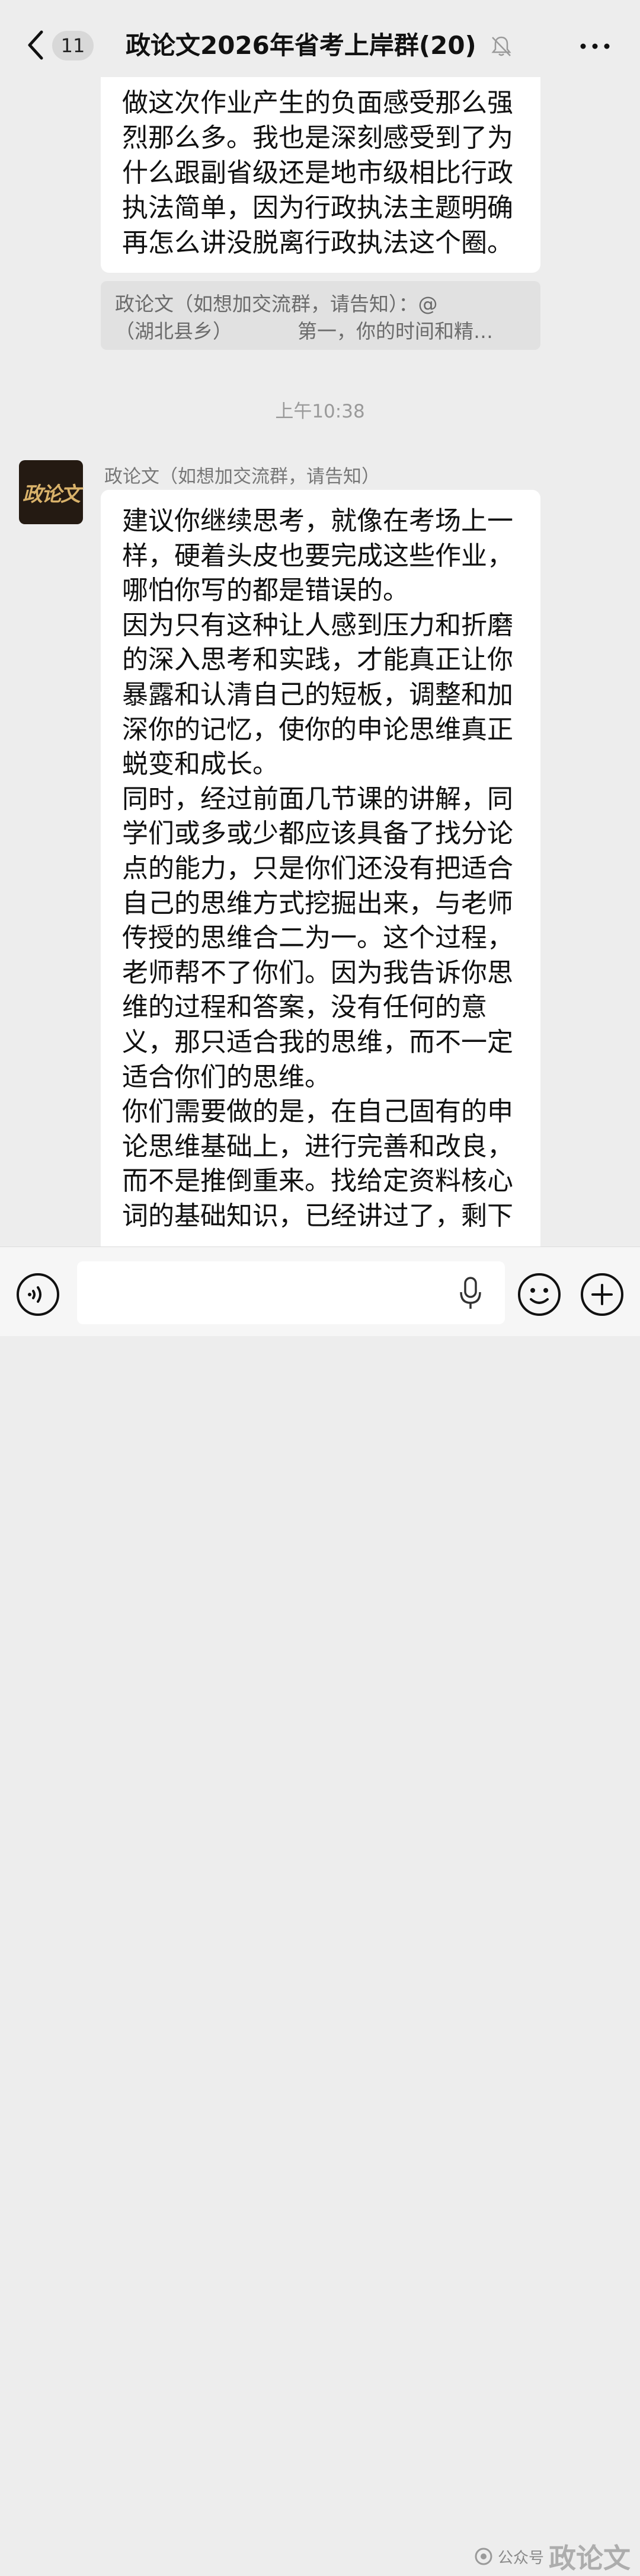  I want to click on sender-name: 政论文（如想加交流群，请告知）, so click(242, 476).